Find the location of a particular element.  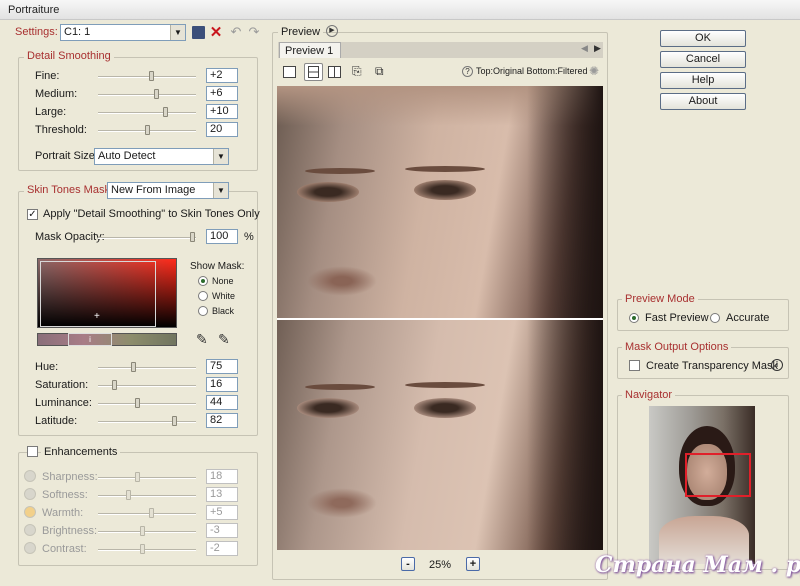

enh-warmth-thumb is located at coordinates (151, 513).